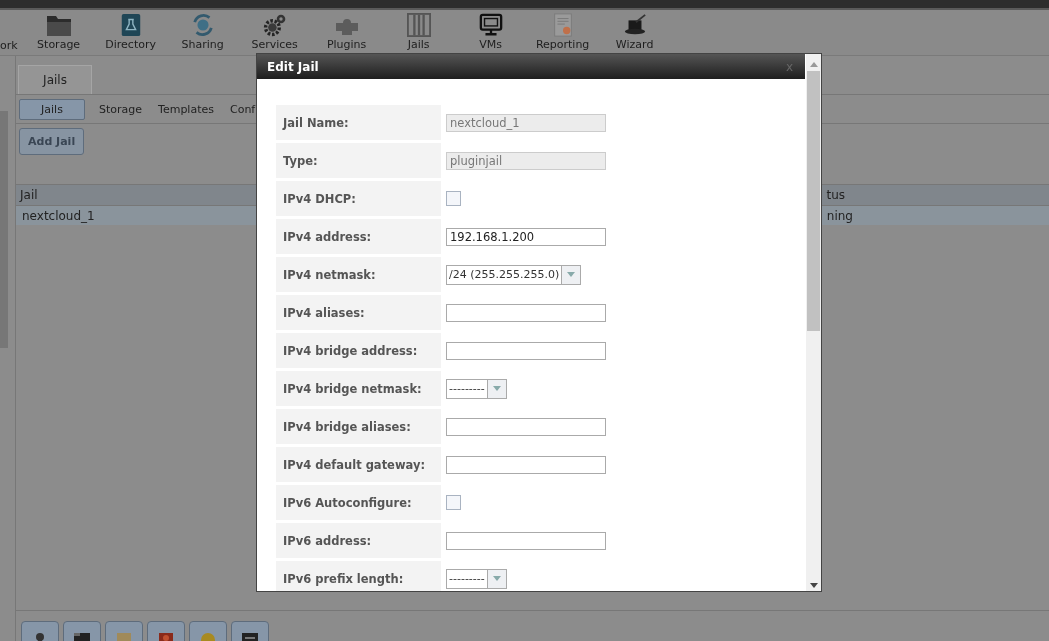  What do you see at coordinates (52, 141) in the screenshot?
I see `add-jail-button: Add Jail` at bounding box center [52, 141].